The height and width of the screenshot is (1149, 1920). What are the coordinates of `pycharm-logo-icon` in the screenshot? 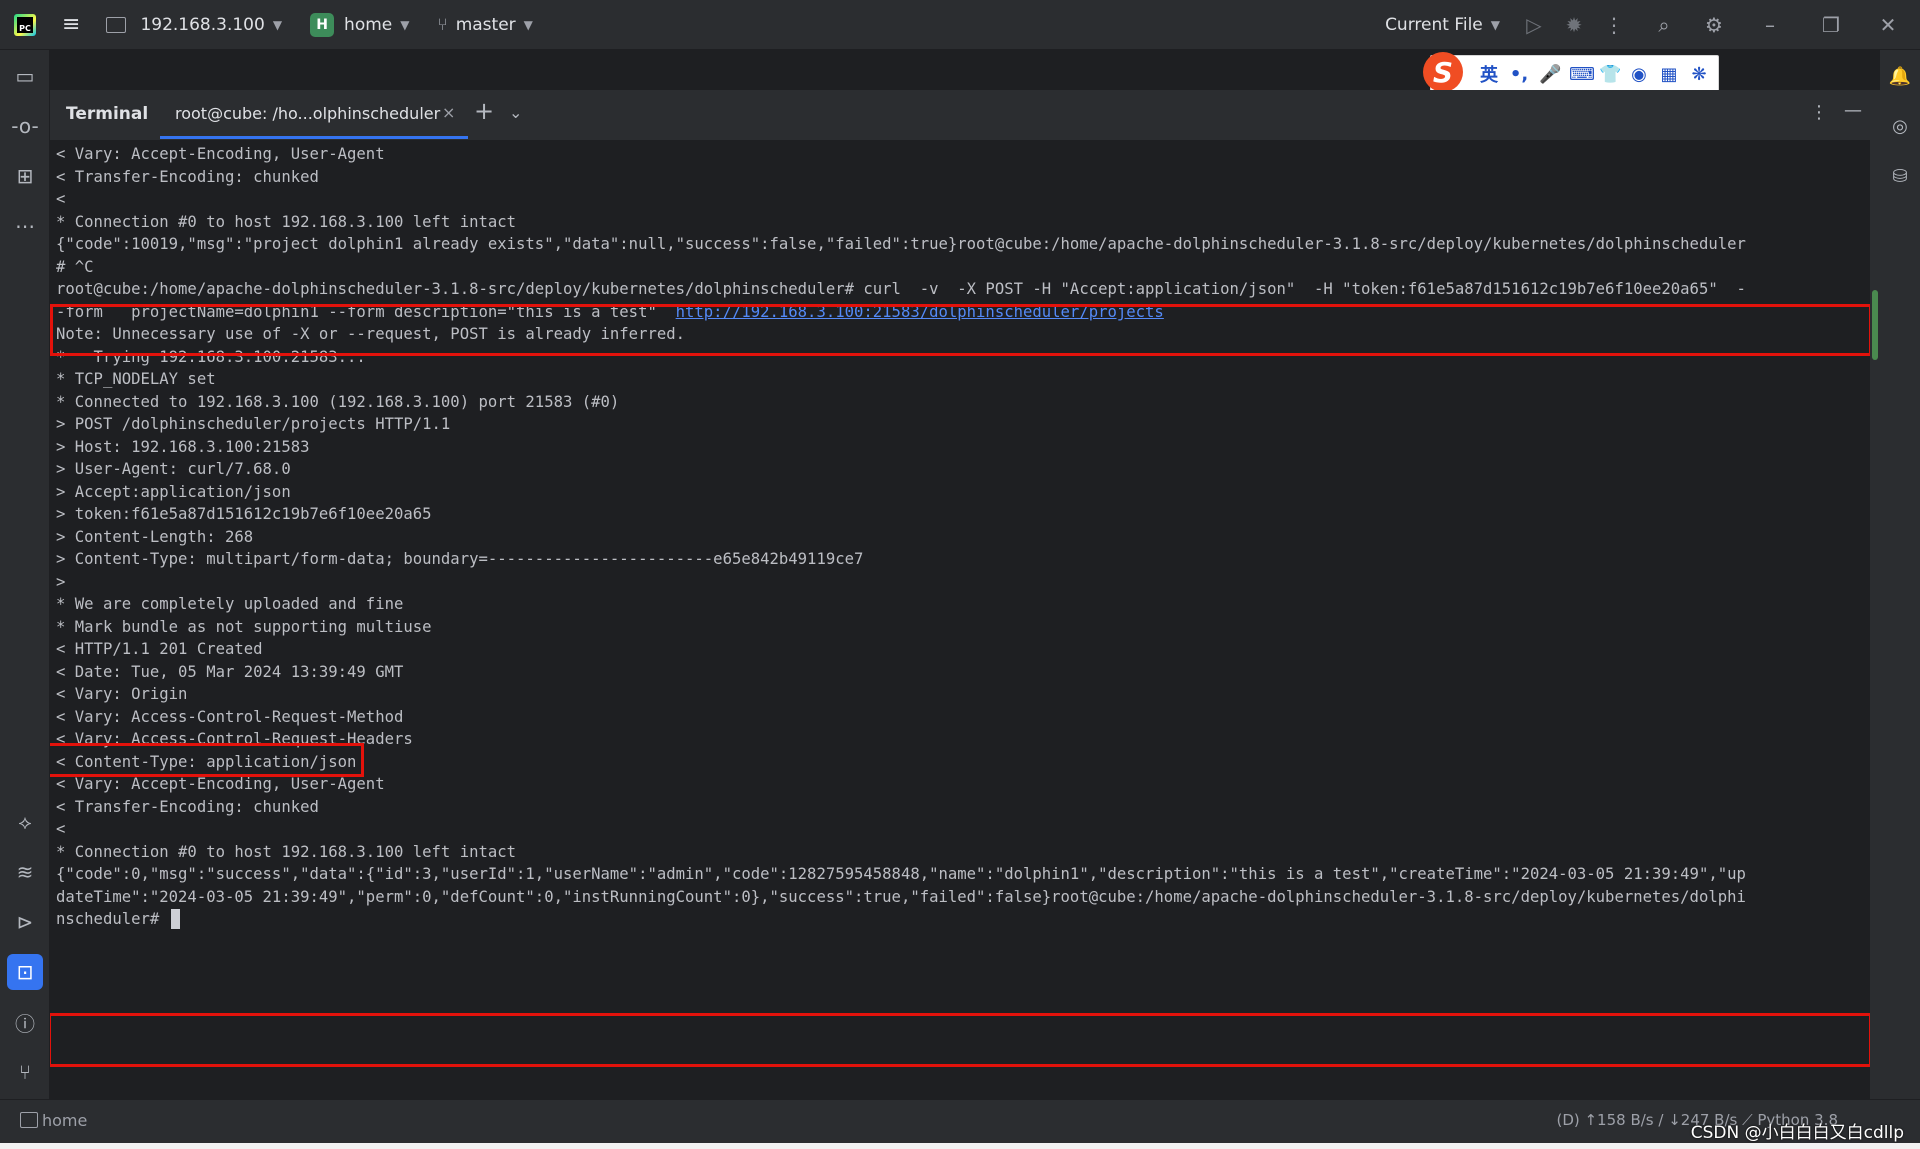 It's located at (25, 24).